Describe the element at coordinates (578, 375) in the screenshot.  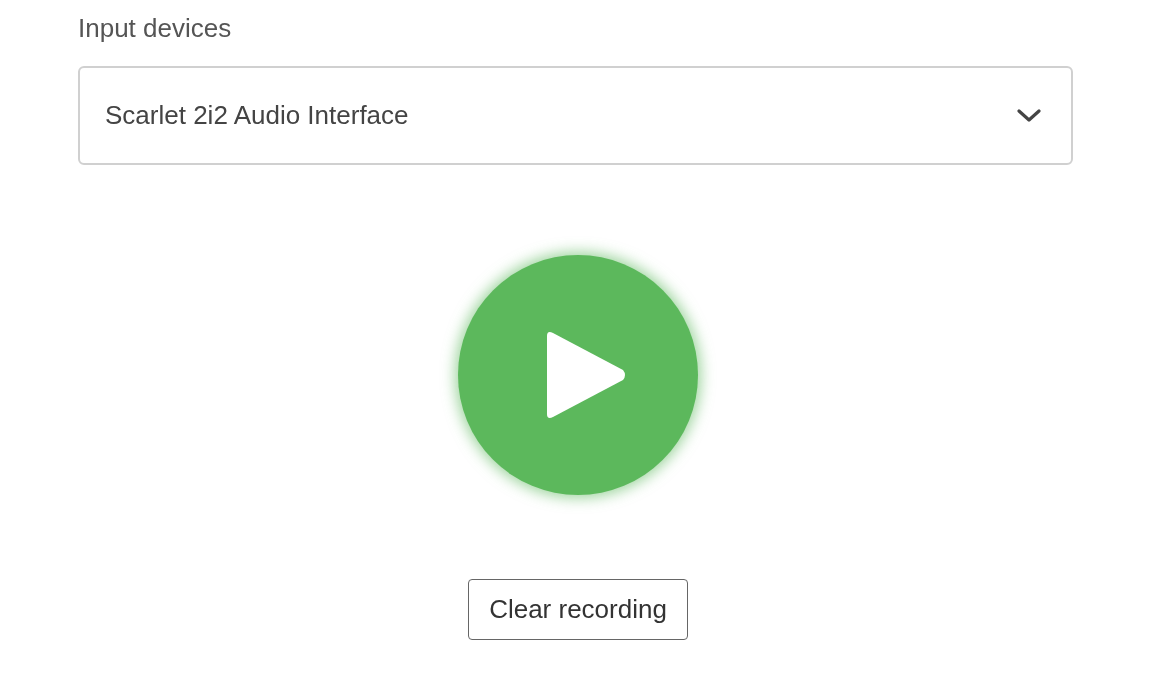
I see `play-button` at that location.